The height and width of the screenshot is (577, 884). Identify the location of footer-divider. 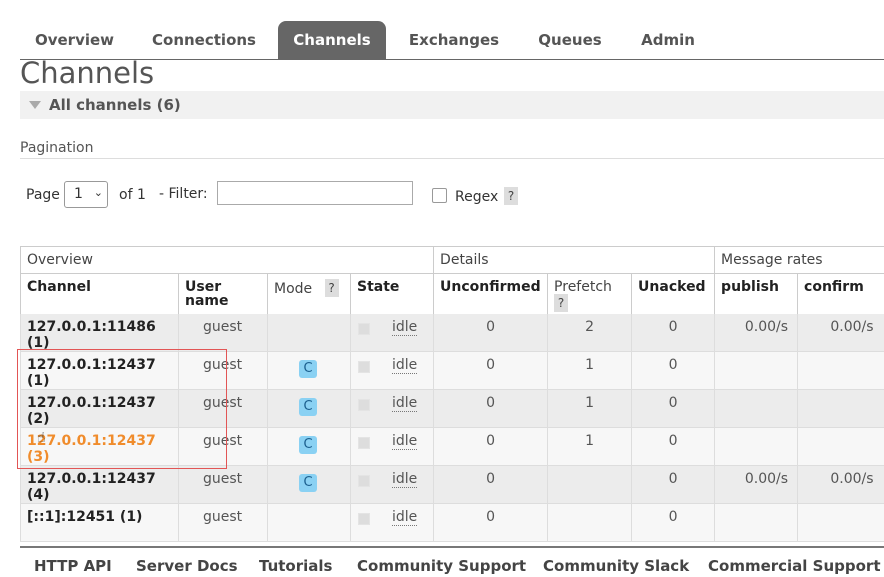
(452, 547).